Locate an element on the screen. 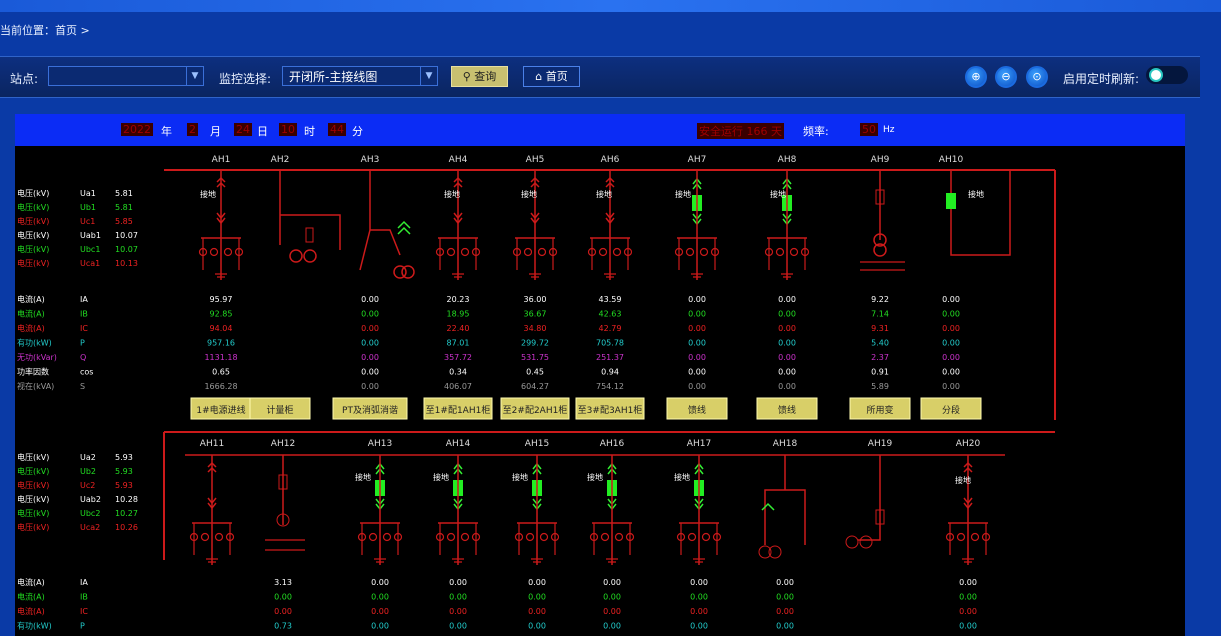  measure-value: 957.16 is located at coordinates (221, 343).